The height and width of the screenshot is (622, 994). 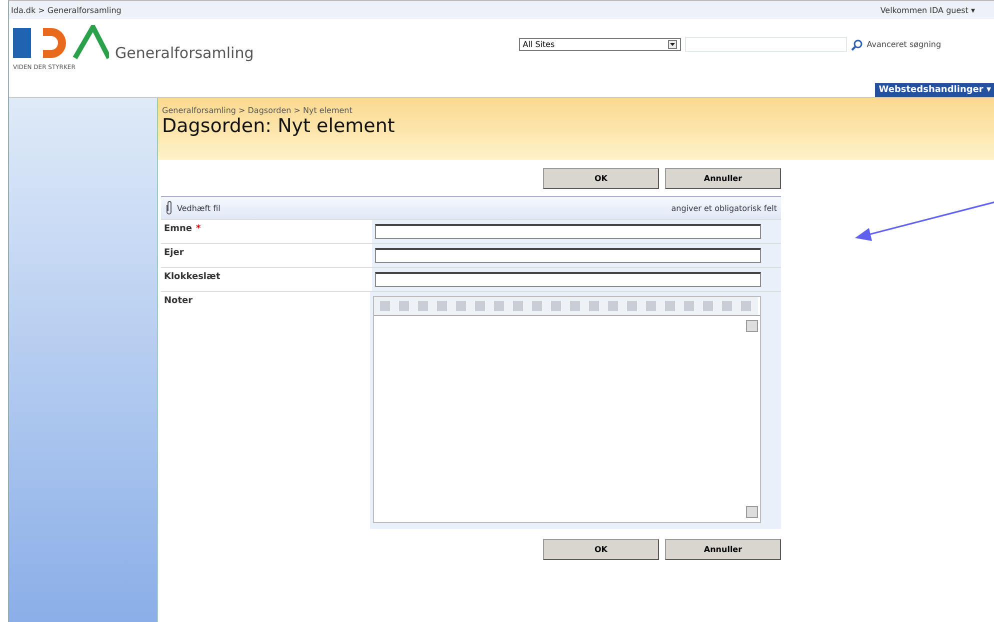 What do you see at coordinates (934, 90) in the screenshot?
I see `site-actions-menu: Webstedshandlinger ▾` at bounding box center [934, 90].